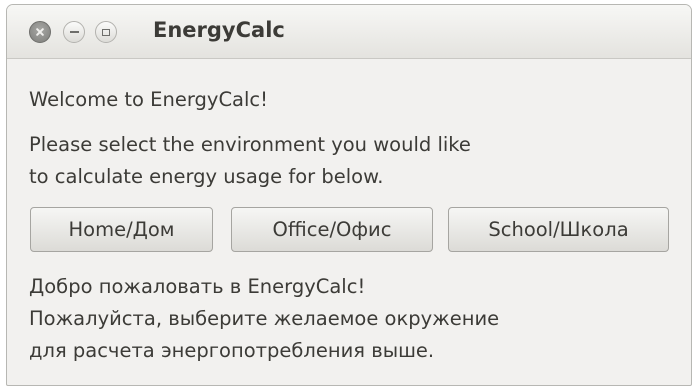  Describe the element at coordinates (264, 318) in the screenshot. I see `russian-line-2: Пожалуйста, выберите желаемое окружение` at that location.